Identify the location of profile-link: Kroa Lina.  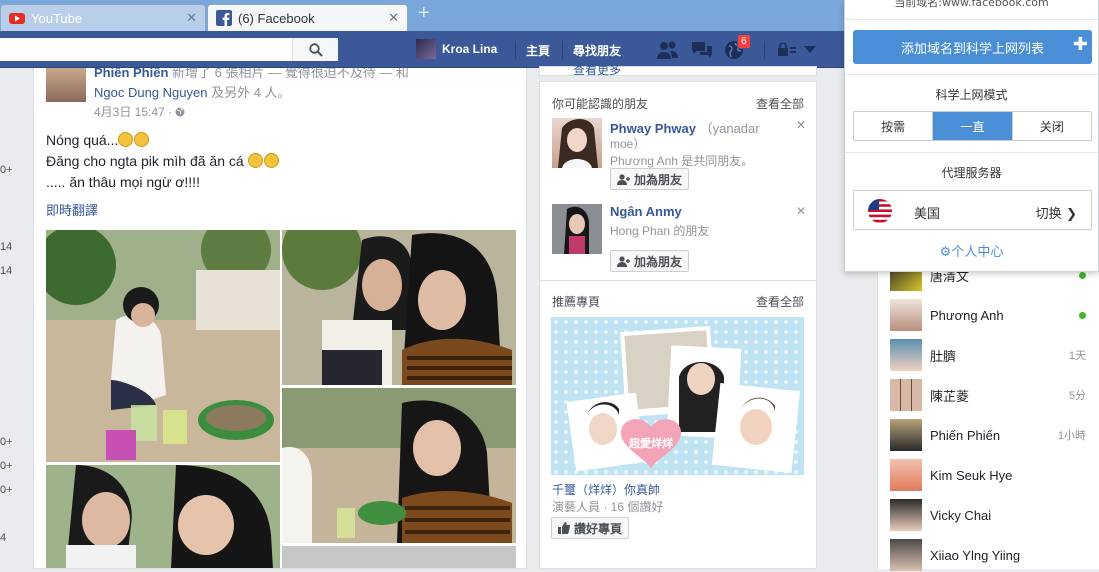
(456, 49).